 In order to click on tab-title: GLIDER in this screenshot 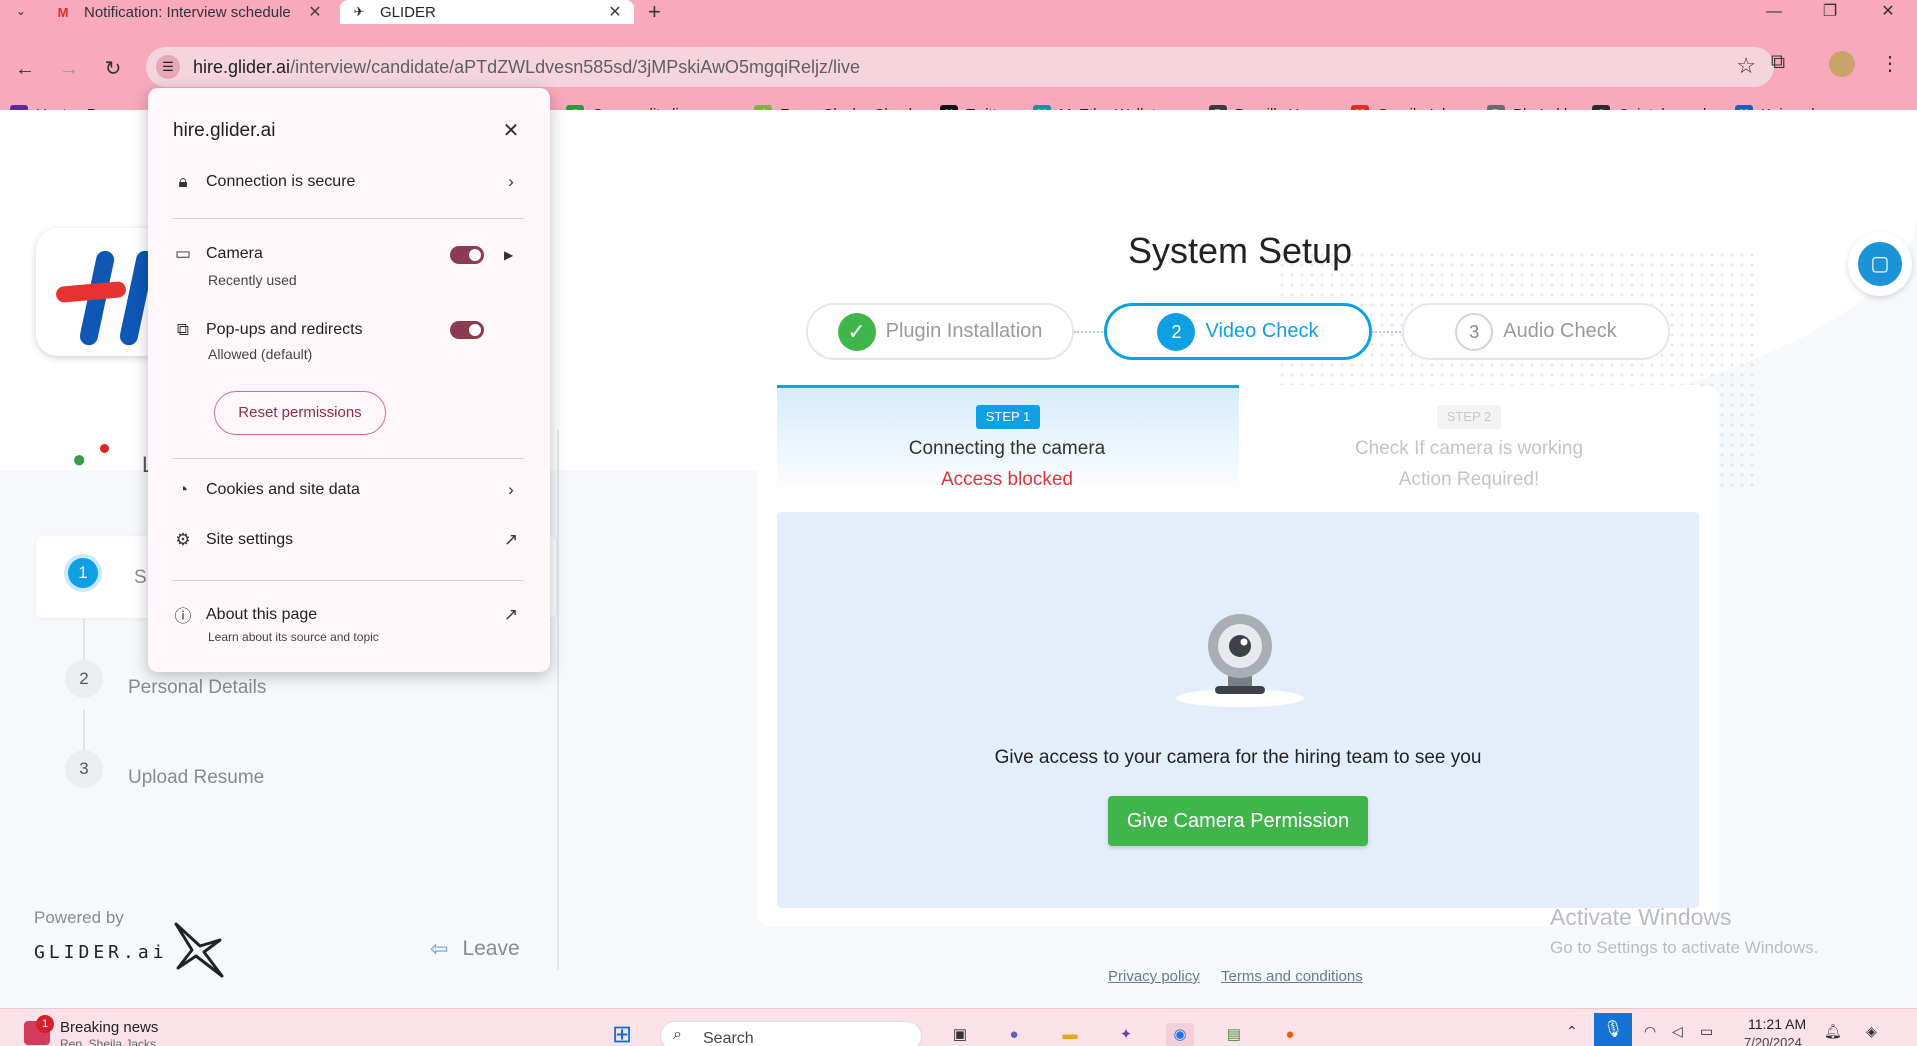, I will do `click(408, 12)`.